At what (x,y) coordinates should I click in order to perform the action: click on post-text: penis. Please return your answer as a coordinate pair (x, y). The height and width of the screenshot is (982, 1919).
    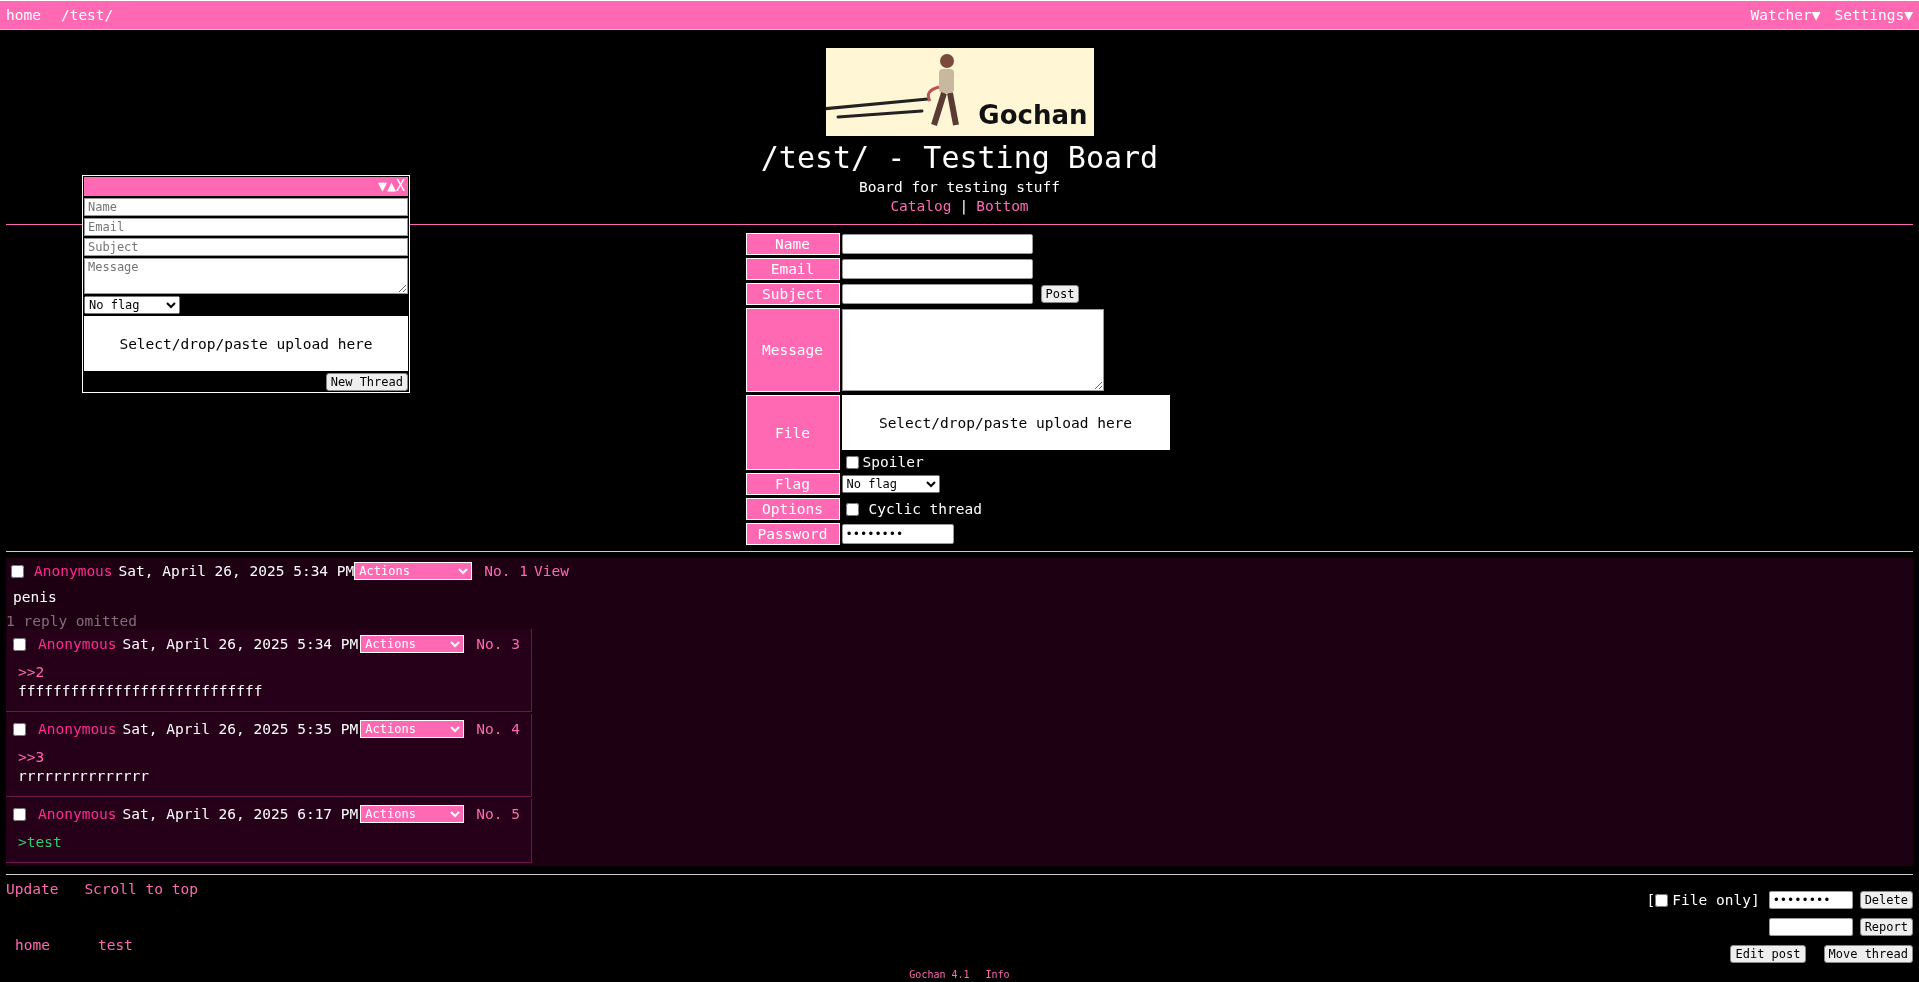
    Looking at the image, I should click on (35, 597).